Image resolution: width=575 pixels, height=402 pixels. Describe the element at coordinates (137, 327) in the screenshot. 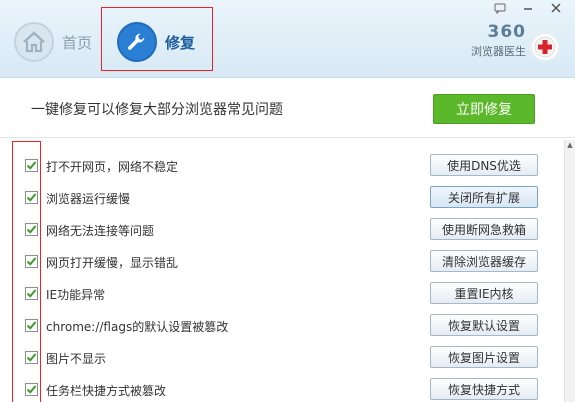

I see `issue-label: chrome://flags的默认设置被篡改` at that location.